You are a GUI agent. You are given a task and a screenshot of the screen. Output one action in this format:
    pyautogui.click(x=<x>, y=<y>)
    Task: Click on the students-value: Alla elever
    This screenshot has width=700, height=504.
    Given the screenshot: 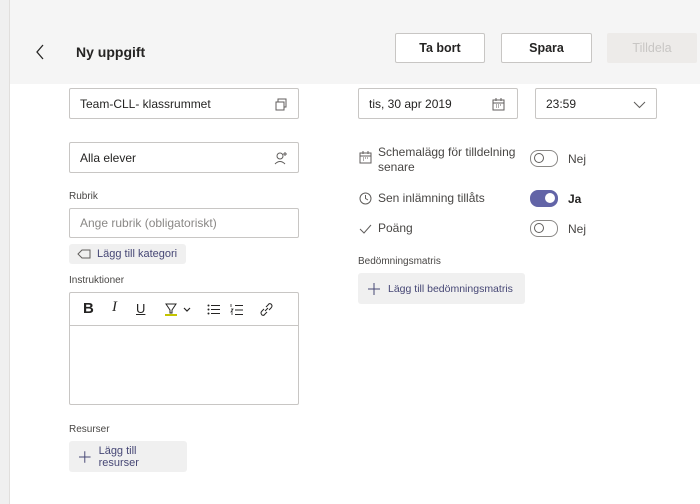 What is the action you would take?
    pyautogui.click(x=108, y=157)
    